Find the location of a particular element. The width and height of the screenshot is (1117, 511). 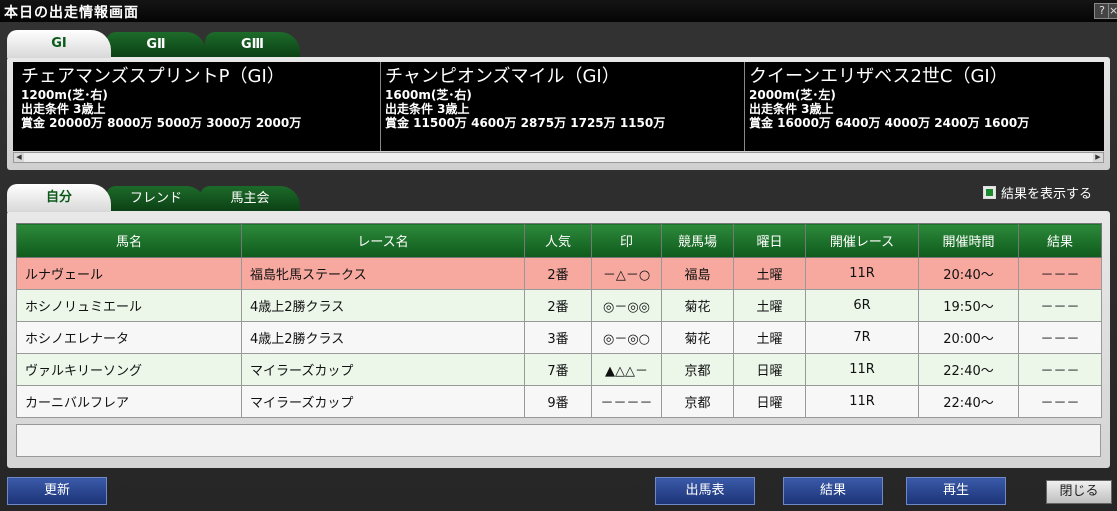

horse-name: ルナヴェール is located at coordinates (129, 273).